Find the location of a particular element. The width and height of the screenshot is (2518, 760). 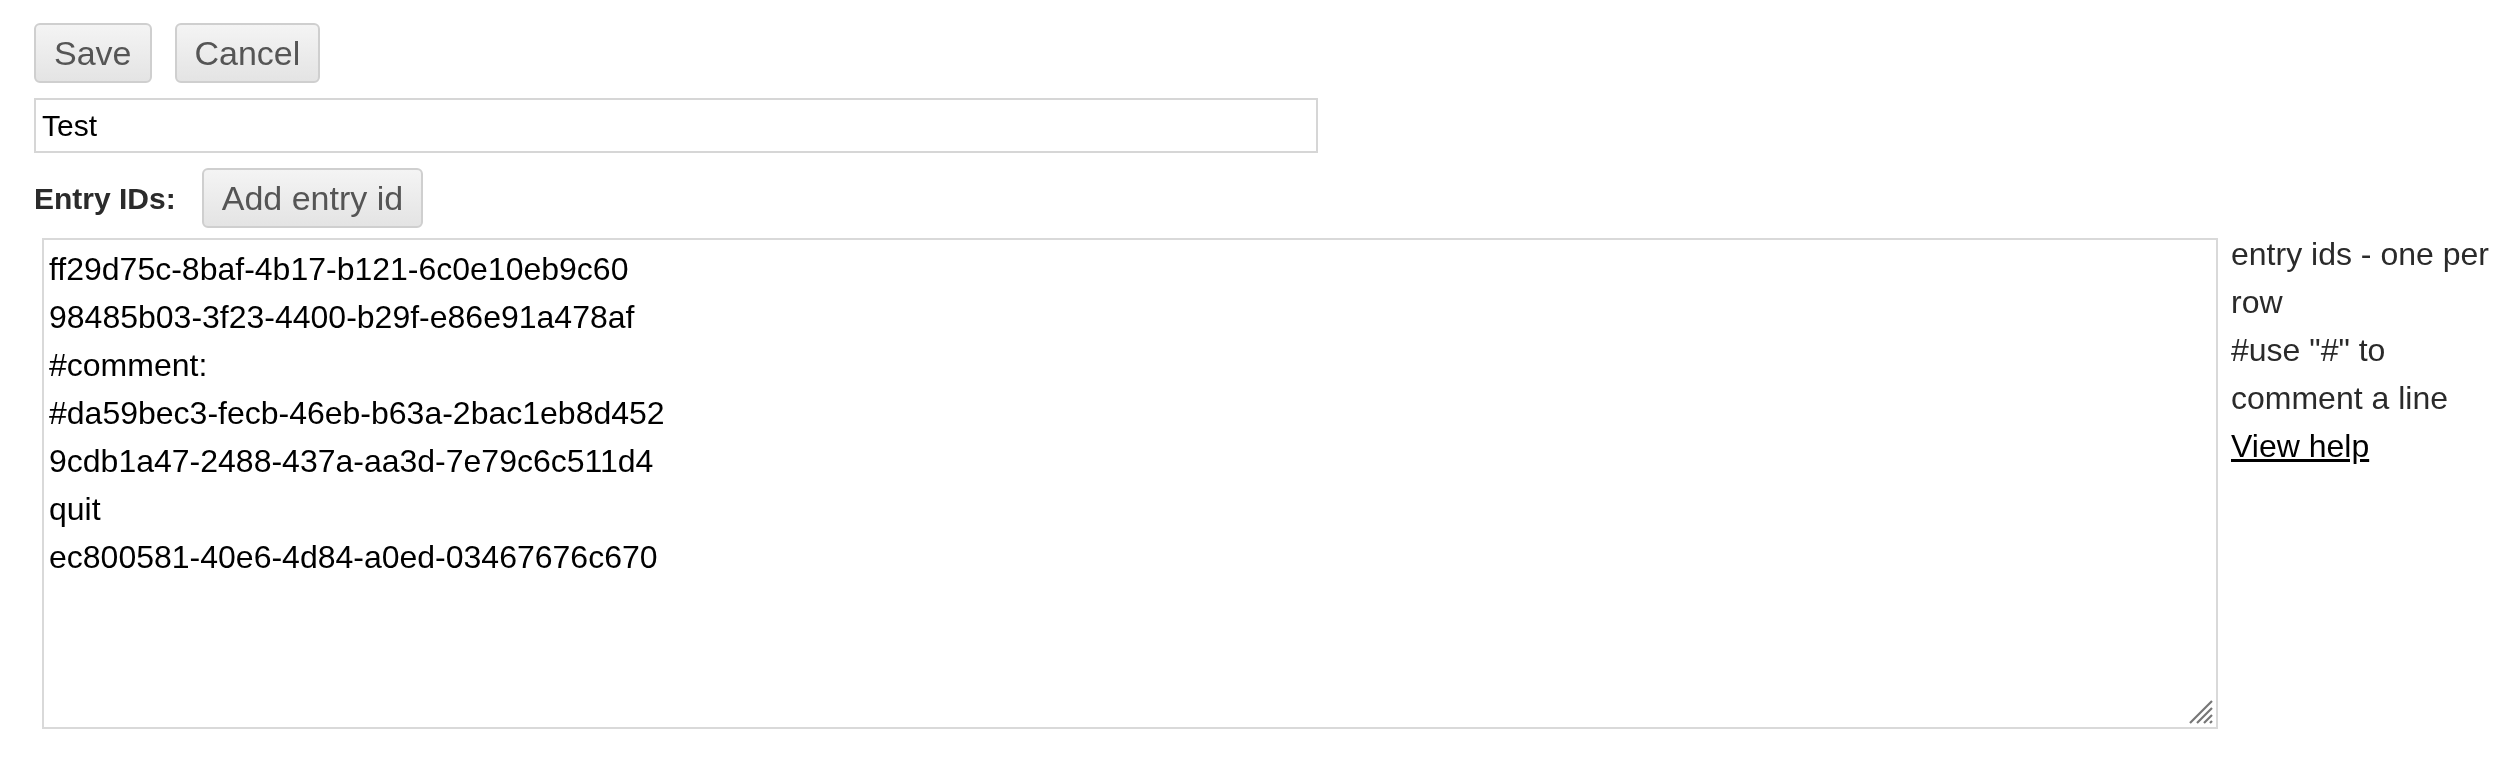

help-text: #use "#" to comment a line is located at coordinates (2340, 374).